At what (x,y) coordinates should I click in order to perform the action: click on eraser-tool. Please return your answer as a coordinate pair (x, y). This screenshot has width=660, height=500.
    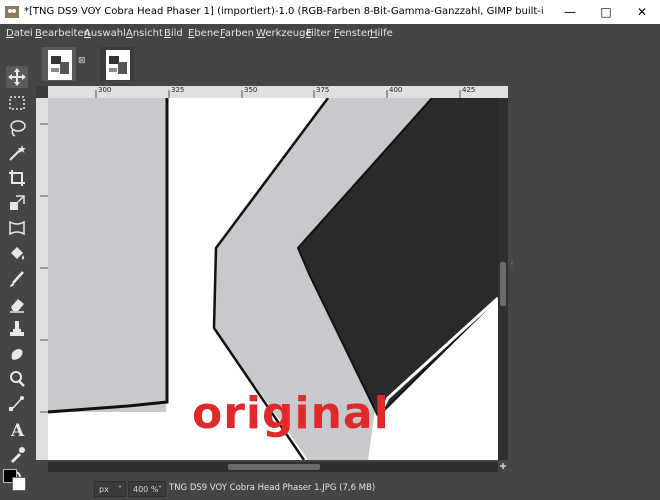
    Looking at the image, I should click on (17, 304).